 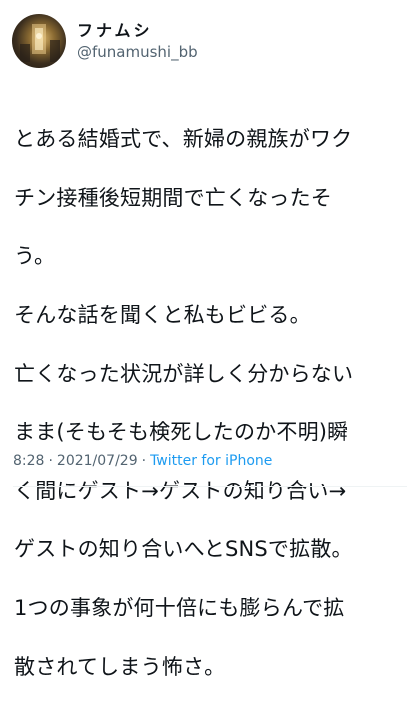 I want to click on tweet-date: 2021/07/29, so click(x=97, y=461).